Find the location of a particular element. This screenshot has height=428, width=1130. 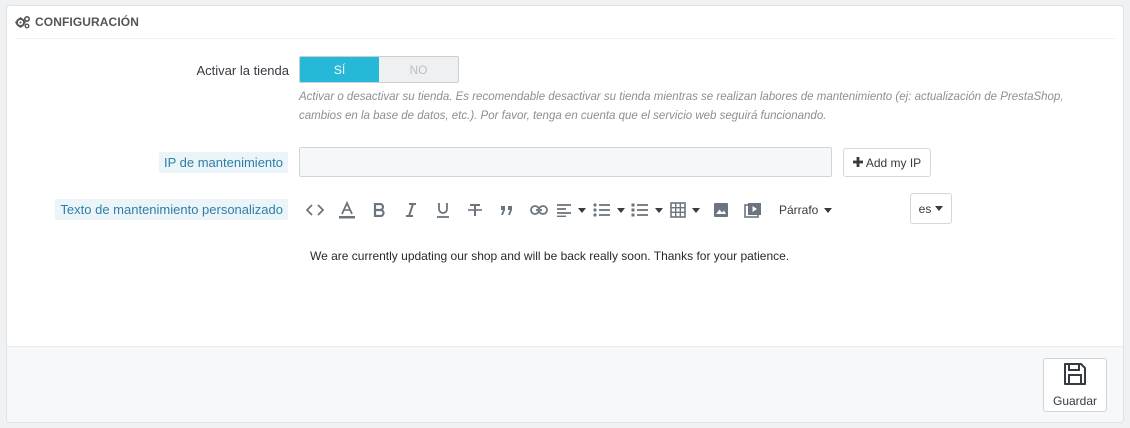

language-dropdown: es is located at coordinates (931, 208).